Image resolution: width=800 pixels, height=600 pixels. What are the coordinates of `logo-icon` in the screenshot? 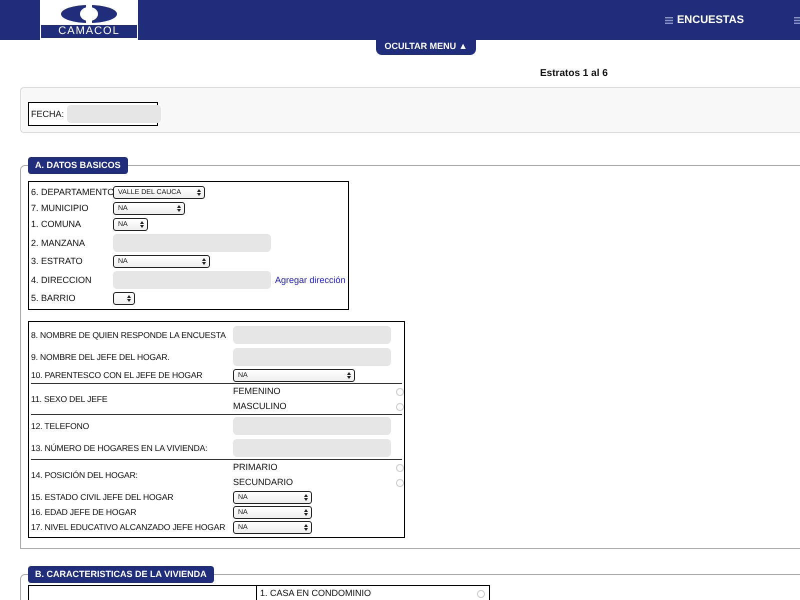 It's located at (89, 14).